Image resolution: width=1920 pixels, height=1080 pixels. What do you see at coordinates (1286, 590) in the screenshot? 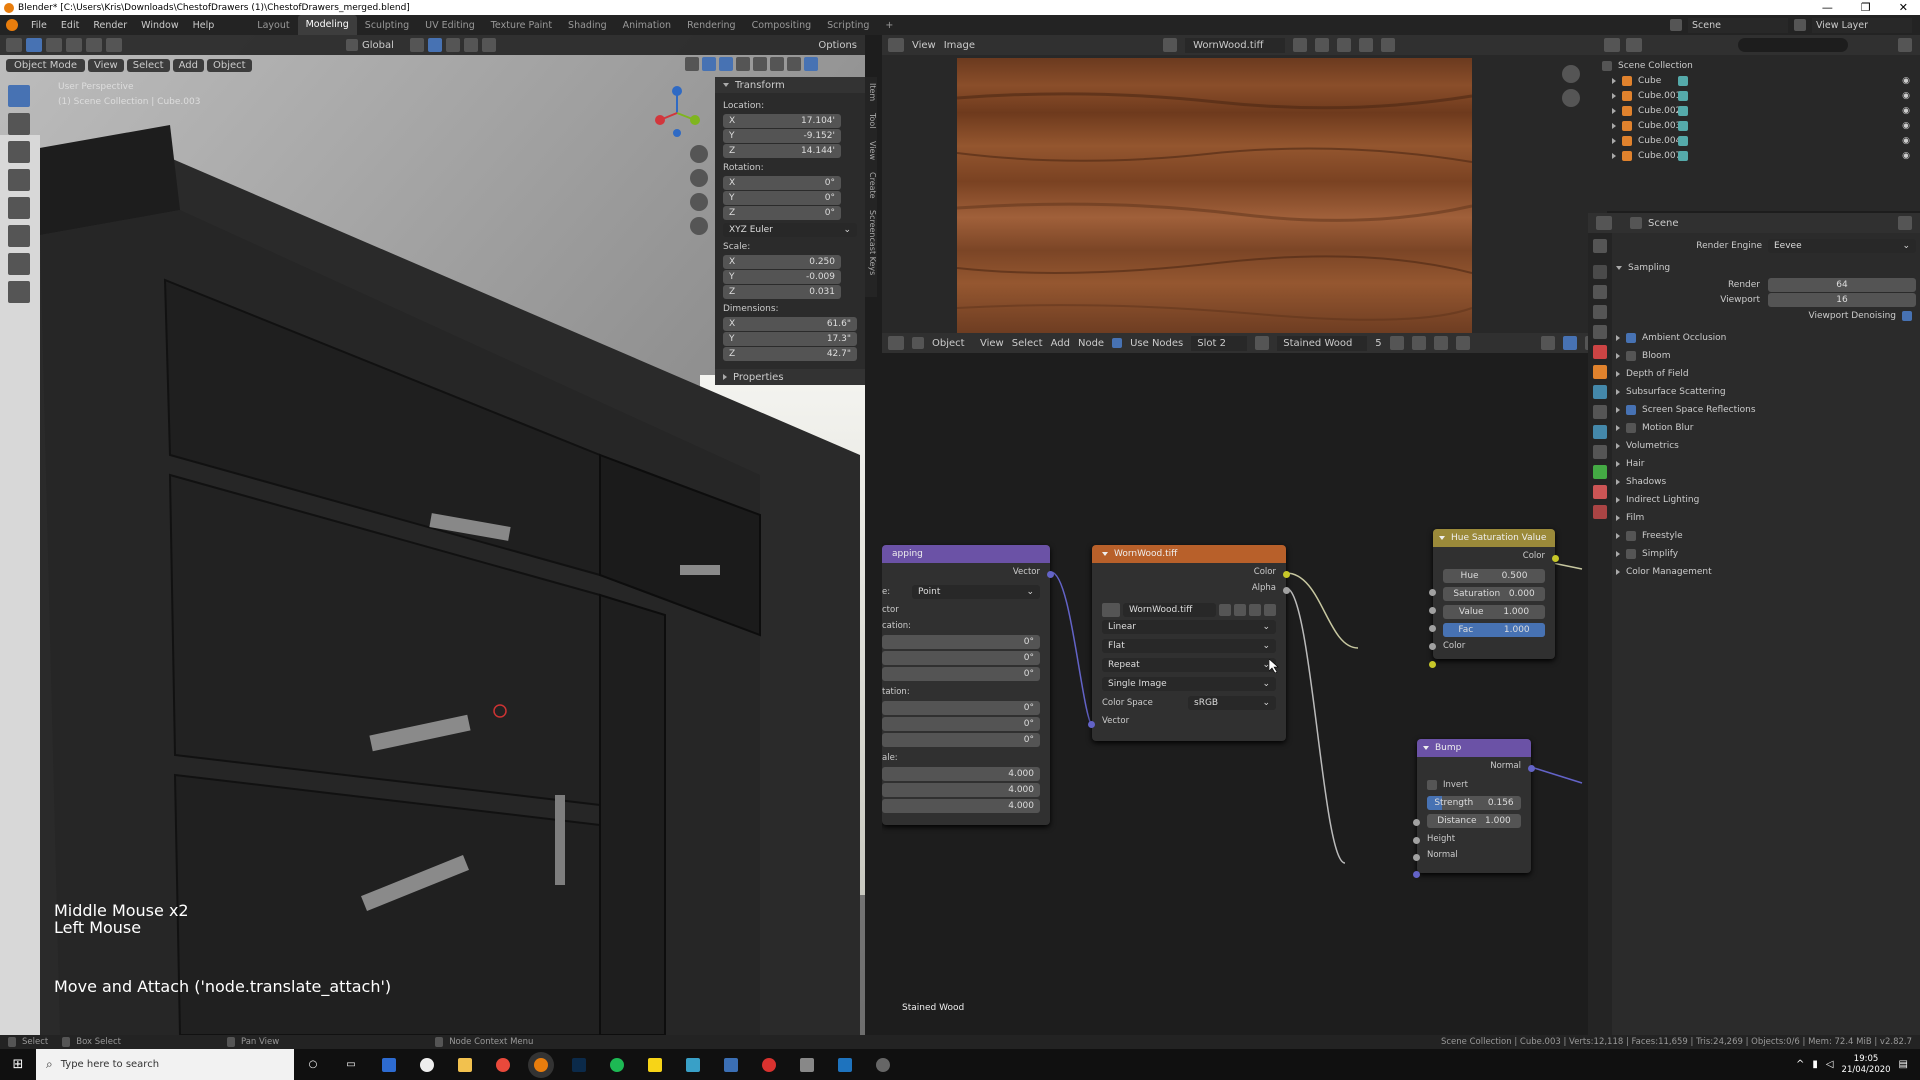
I see `image-alpha-socket` at bounding box center [1286, 590].